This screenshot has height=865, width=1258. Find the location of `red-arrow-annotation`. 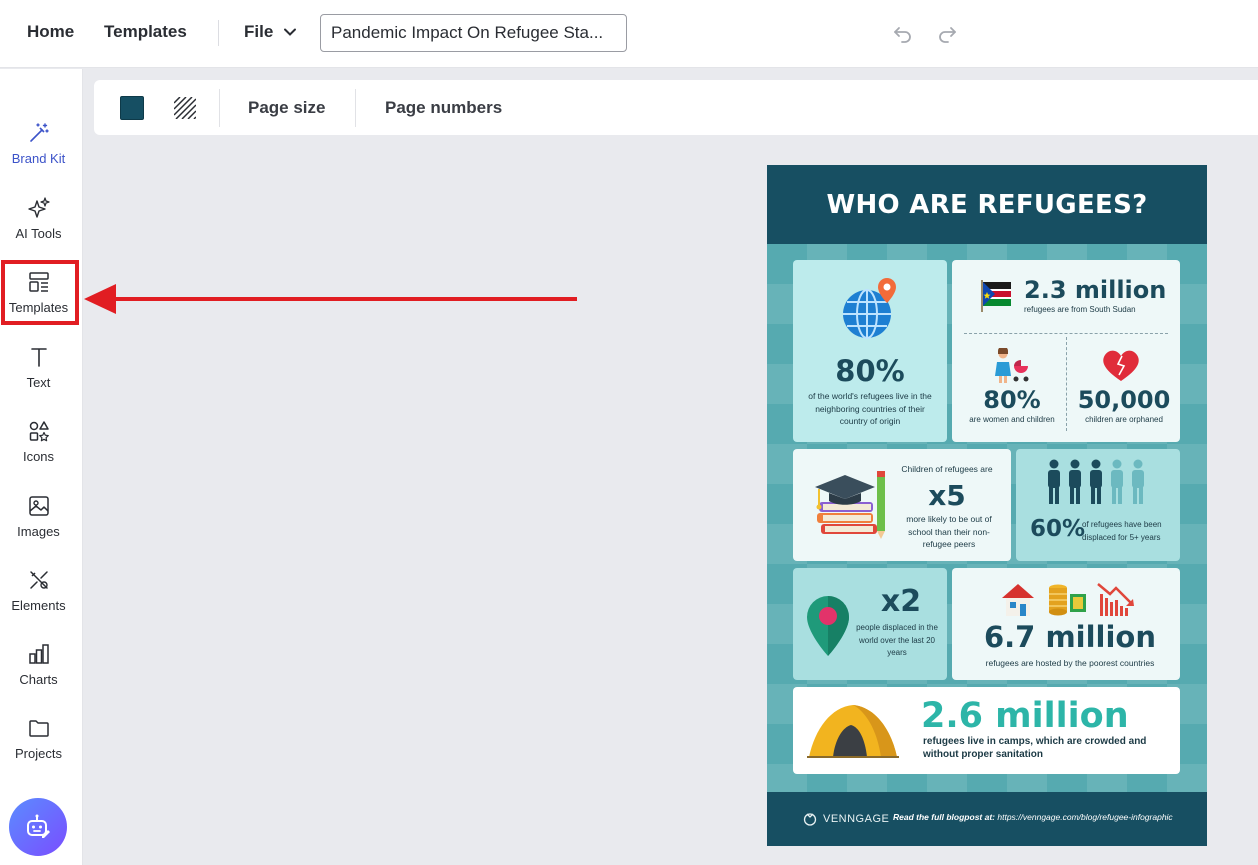

red-arrow-annotation is located at coordinates (330, 299).